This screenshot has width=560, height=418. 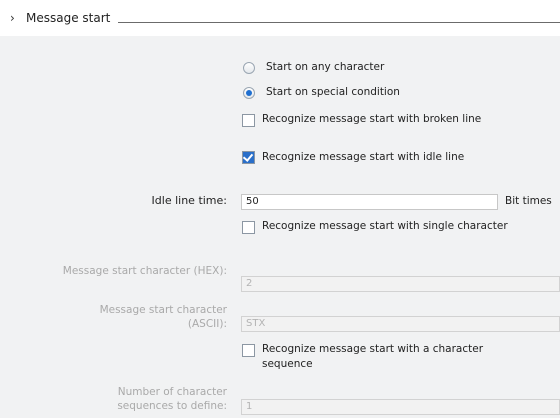 I want to click on idle-line-time-input: 50, so click(x=369, y=202).